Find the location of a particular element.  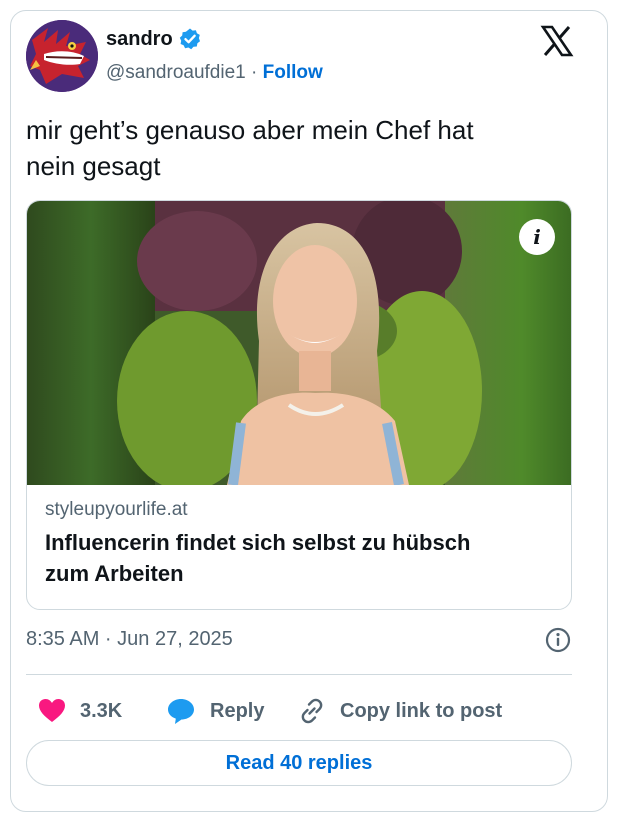

action-bar: 3.3K Reply Copy link to post is located at coordinates (299, 711).